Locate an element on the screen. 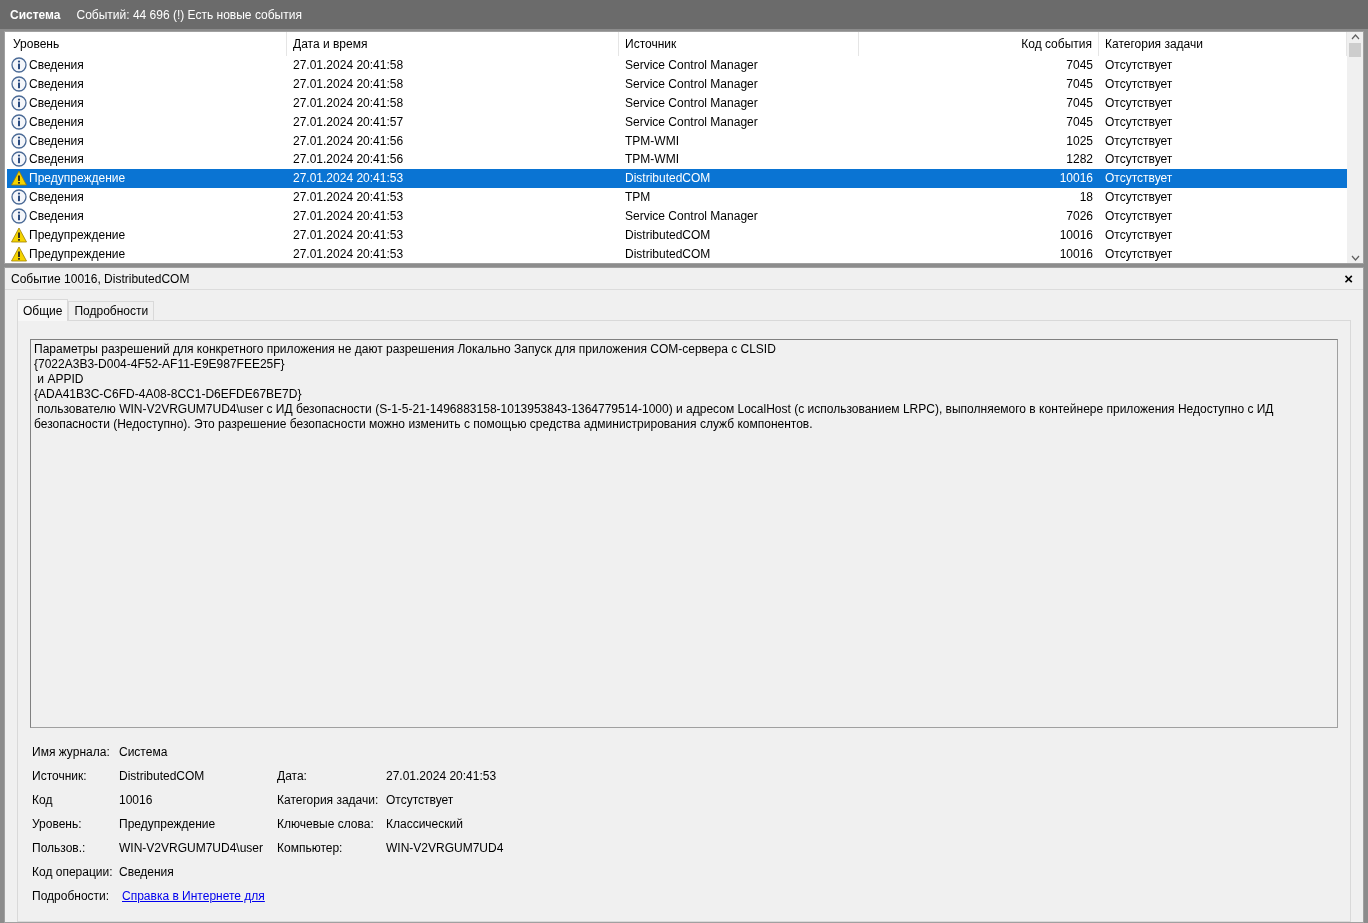 This screenshot has width=1368, height=923. property-value: 10016 is located at coordinates (136, 800).